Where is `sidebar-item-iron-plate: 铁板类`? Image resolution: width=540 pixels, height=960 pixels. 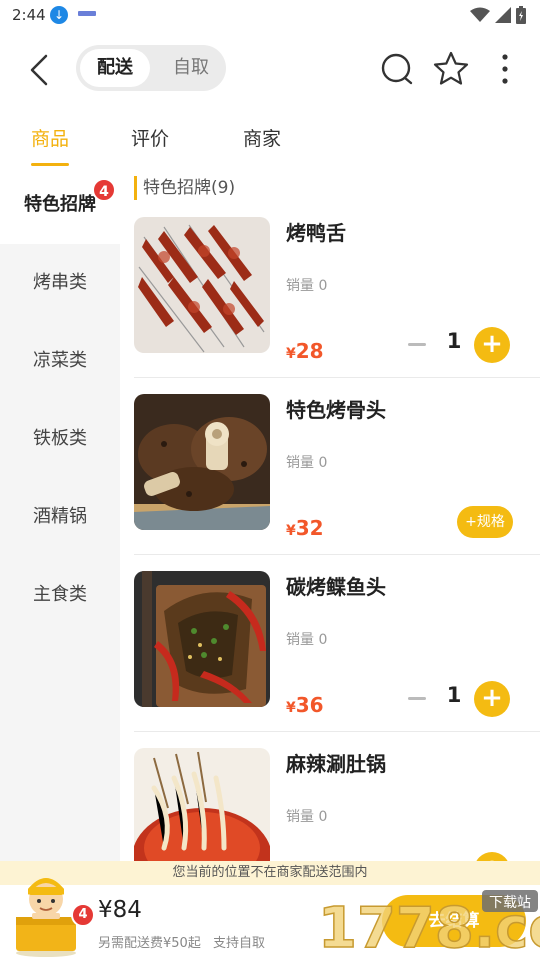
sidebar-item-iron-plate: 铁板类 is located at coordinates (60, 439).